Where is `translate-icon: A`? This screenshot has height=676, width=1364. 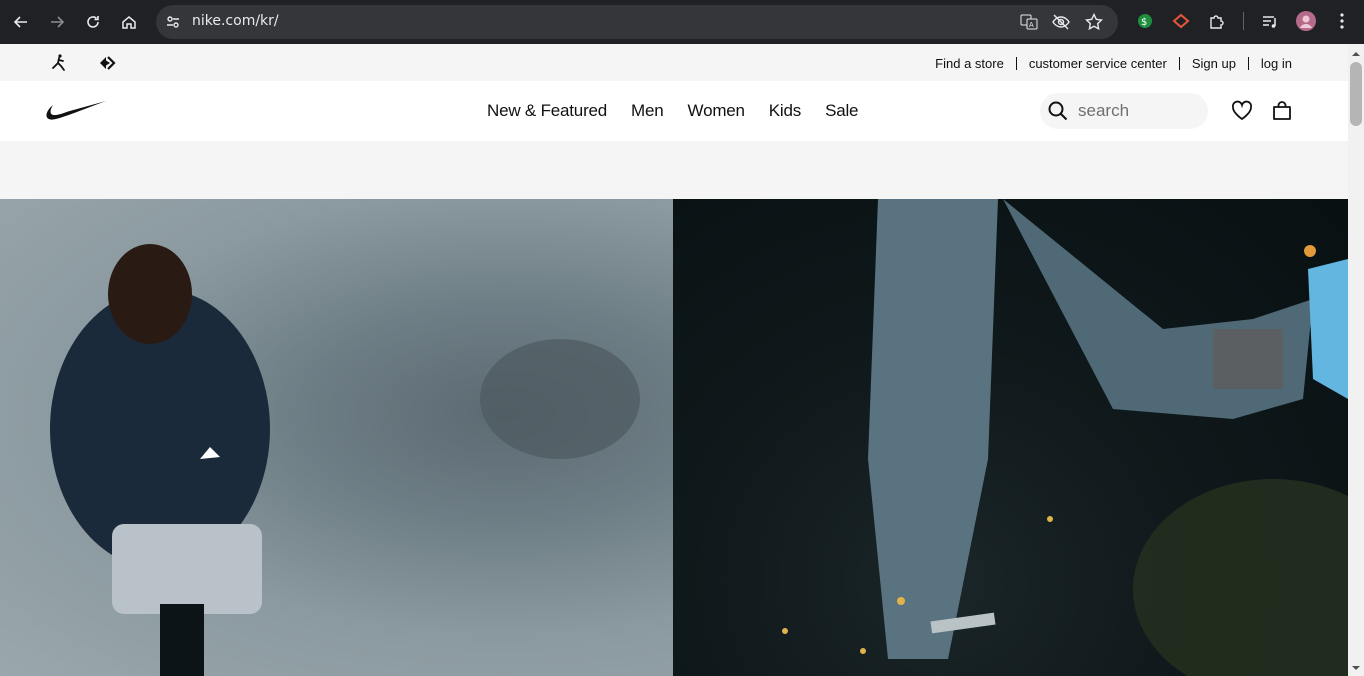 translate-icon: A is located at coordinates (1029, 22).